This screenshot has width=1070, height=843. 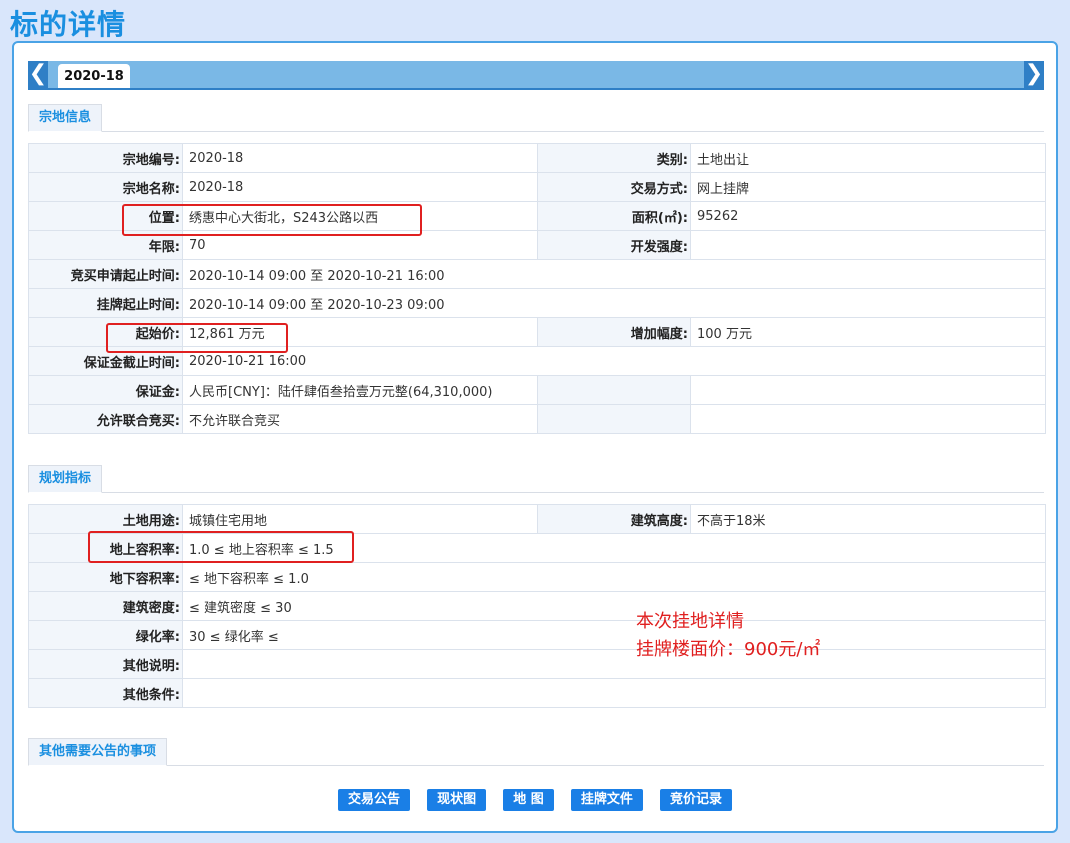 What do you see at coordinates (606, 800) in the screenshot?
I see `listing-docs-button: 挂牌文件` at bounding box center [606, 800].